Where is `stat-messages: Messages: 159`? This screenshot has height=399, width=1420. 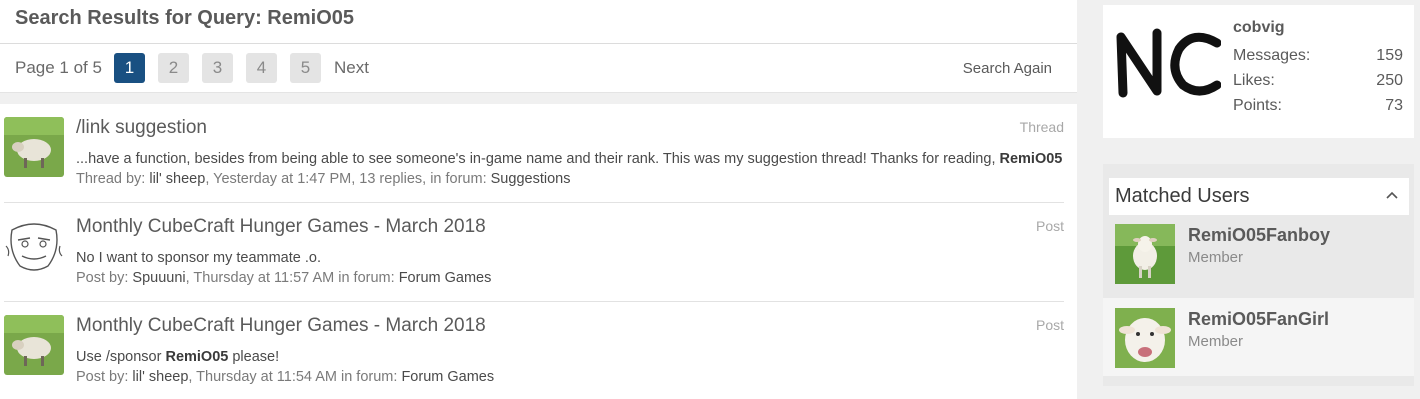 stat-messages: Messages: 159 is located at coordinates (1318, 56).